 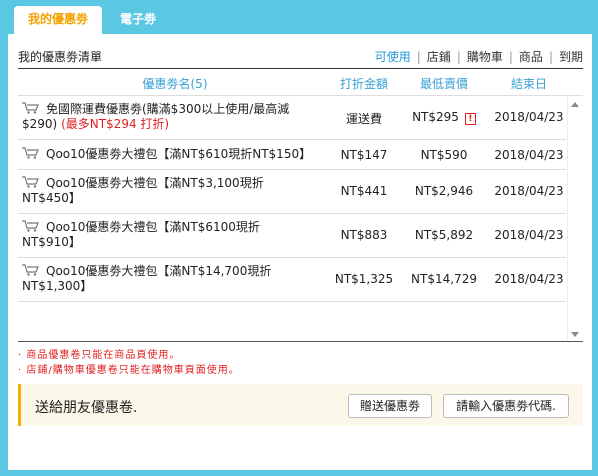 I want to click on coupon-discount: NT$883, so click(x=364, y=235).